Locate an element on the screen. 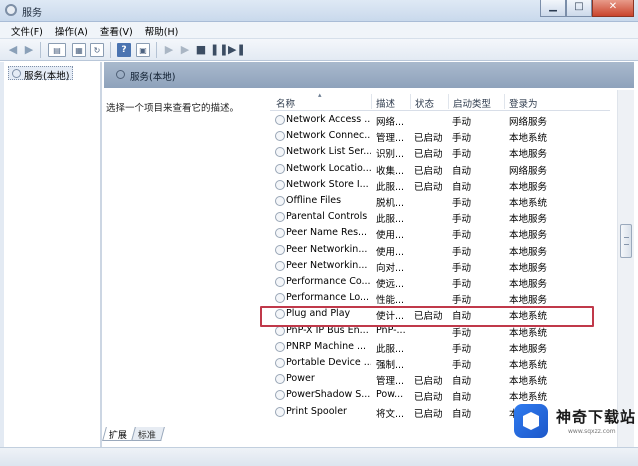 The image size is (638, 466). service-row: Network Store I... 此服... 已启动 自动 本地服务 is located at coordinates (440, 185).